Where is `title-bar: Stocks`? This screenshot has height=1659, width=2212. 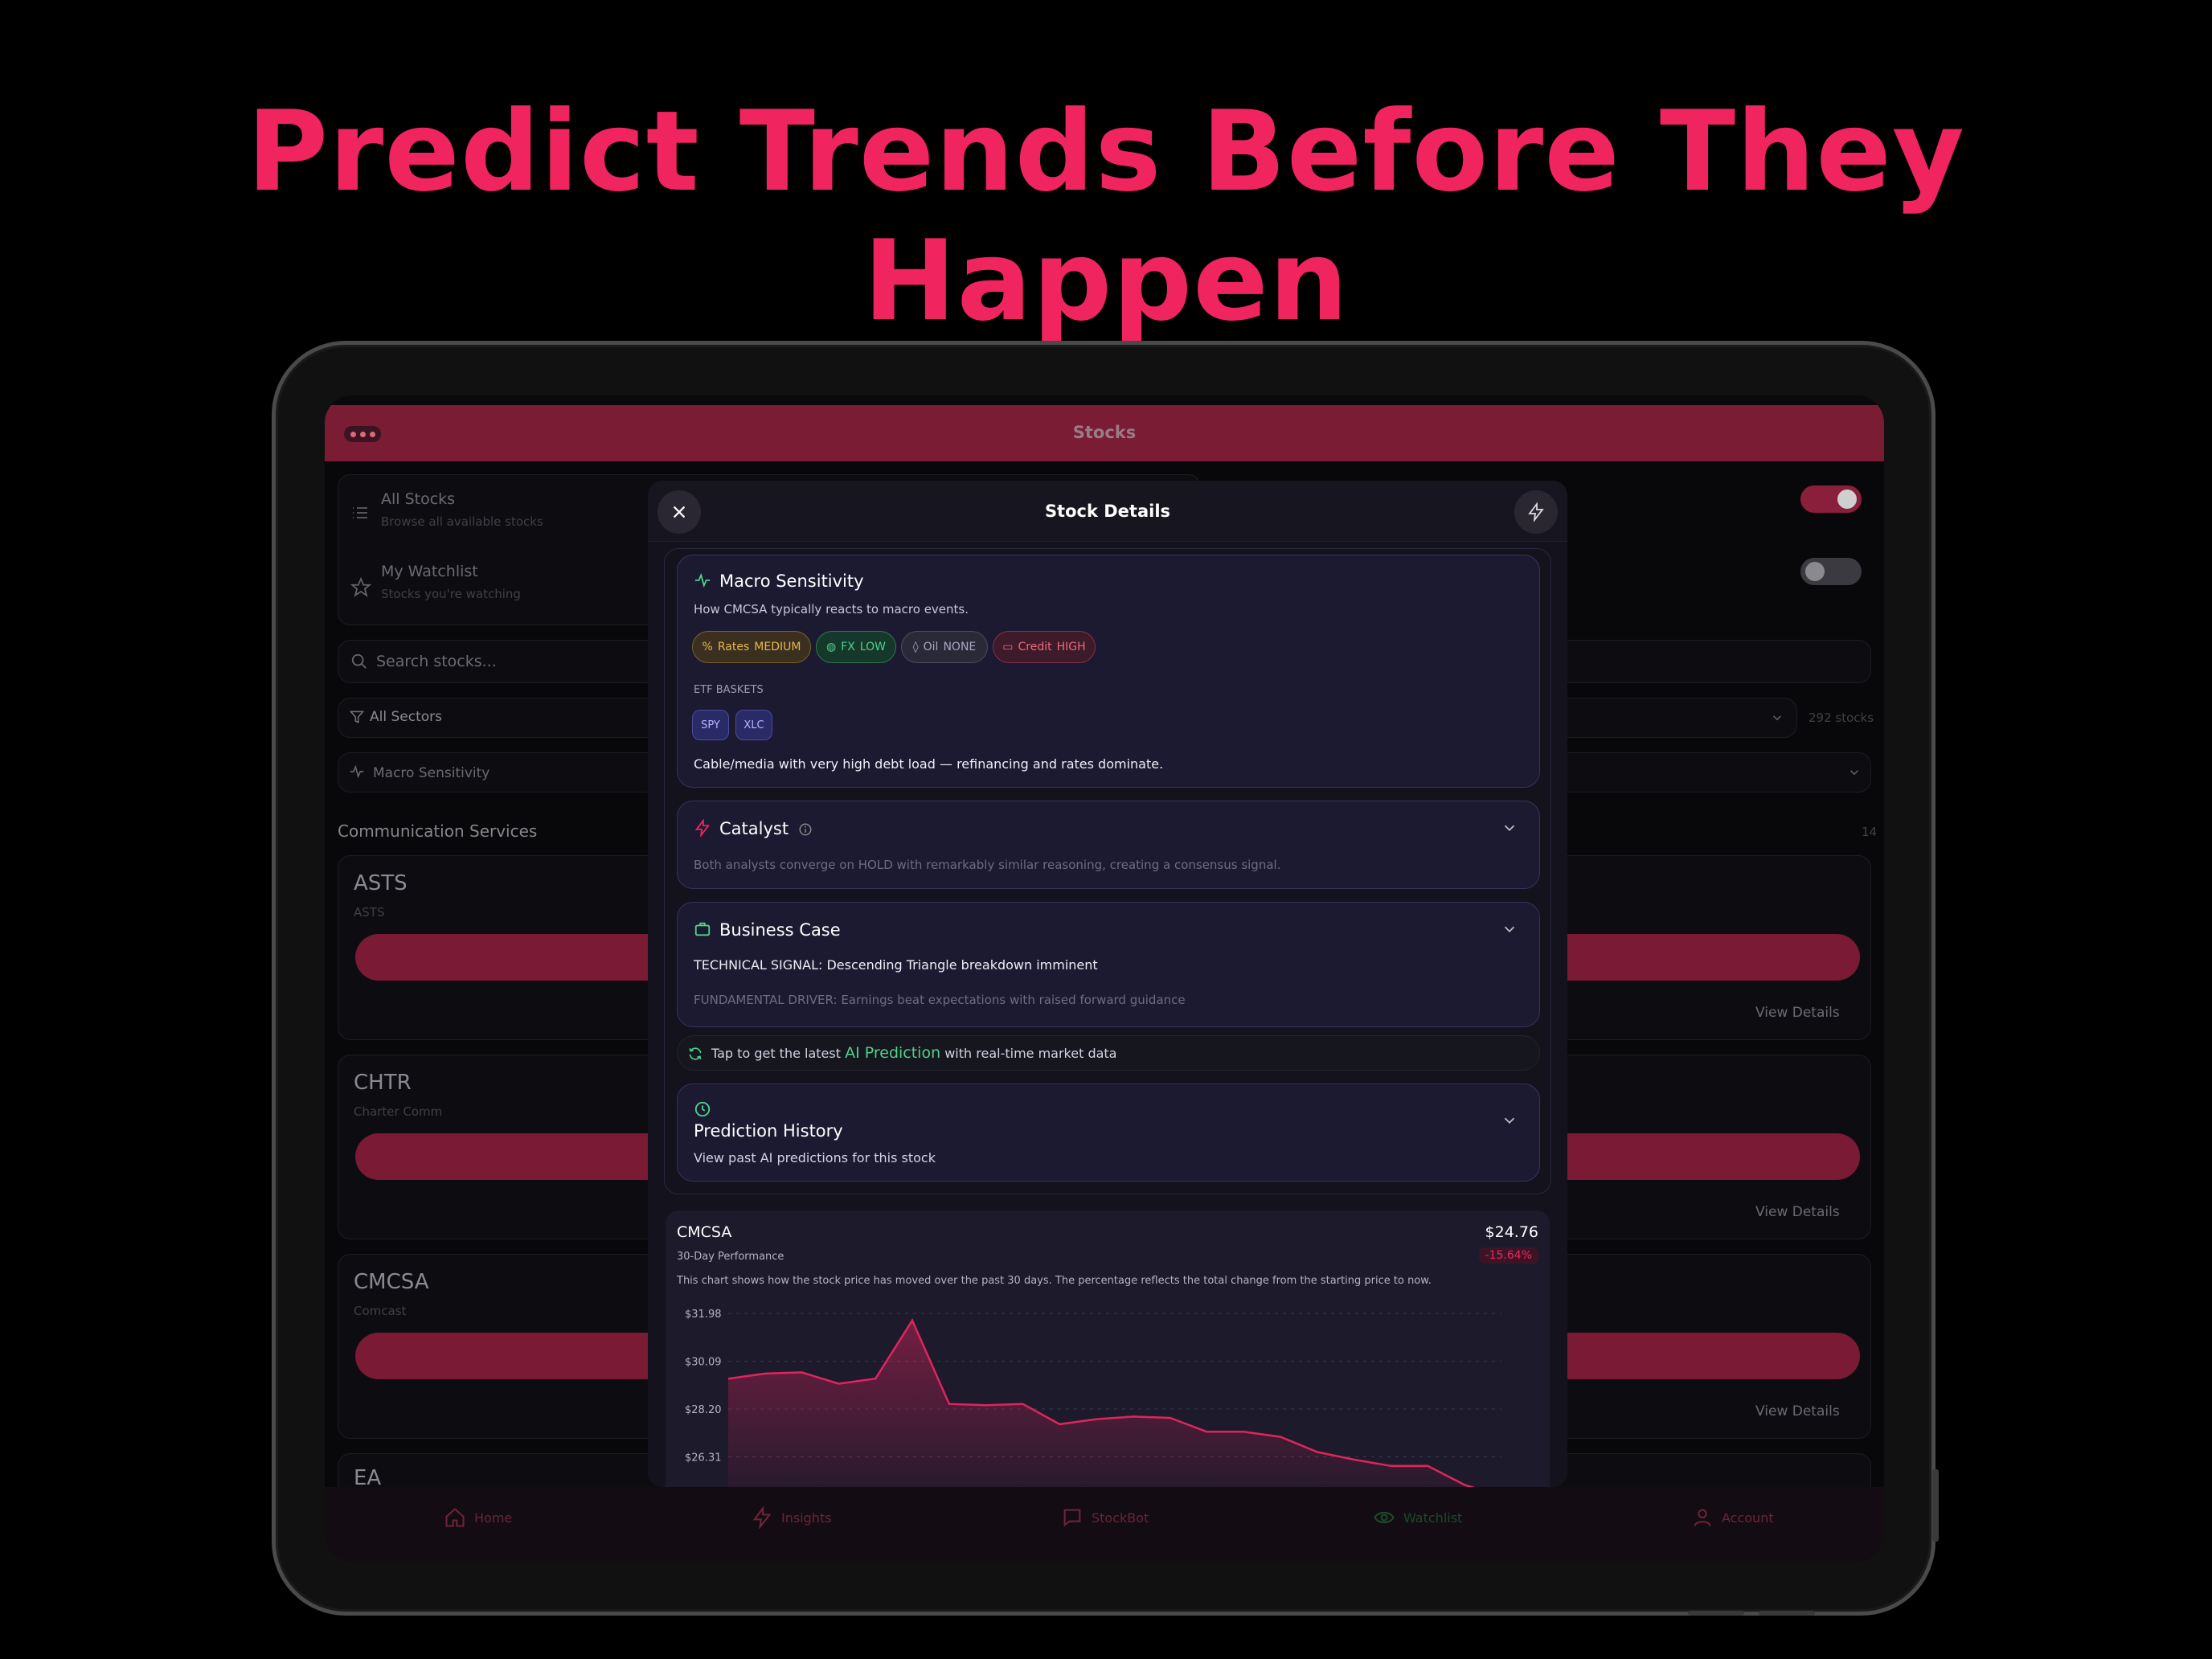
title-bar: Stocks is located at coordinates (1104, 433).